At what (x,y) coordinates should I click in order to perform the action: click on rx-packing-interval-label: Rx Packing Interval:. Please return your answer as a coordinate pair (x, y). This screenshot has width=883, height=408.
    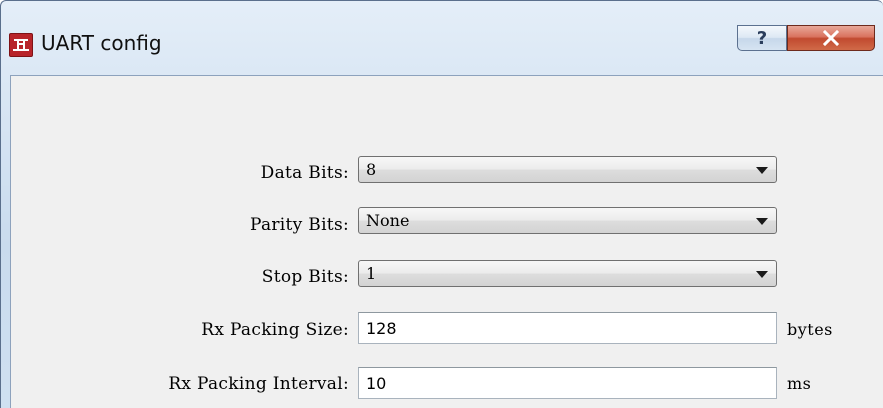
    Looking at the image, I should click on (258, 384).